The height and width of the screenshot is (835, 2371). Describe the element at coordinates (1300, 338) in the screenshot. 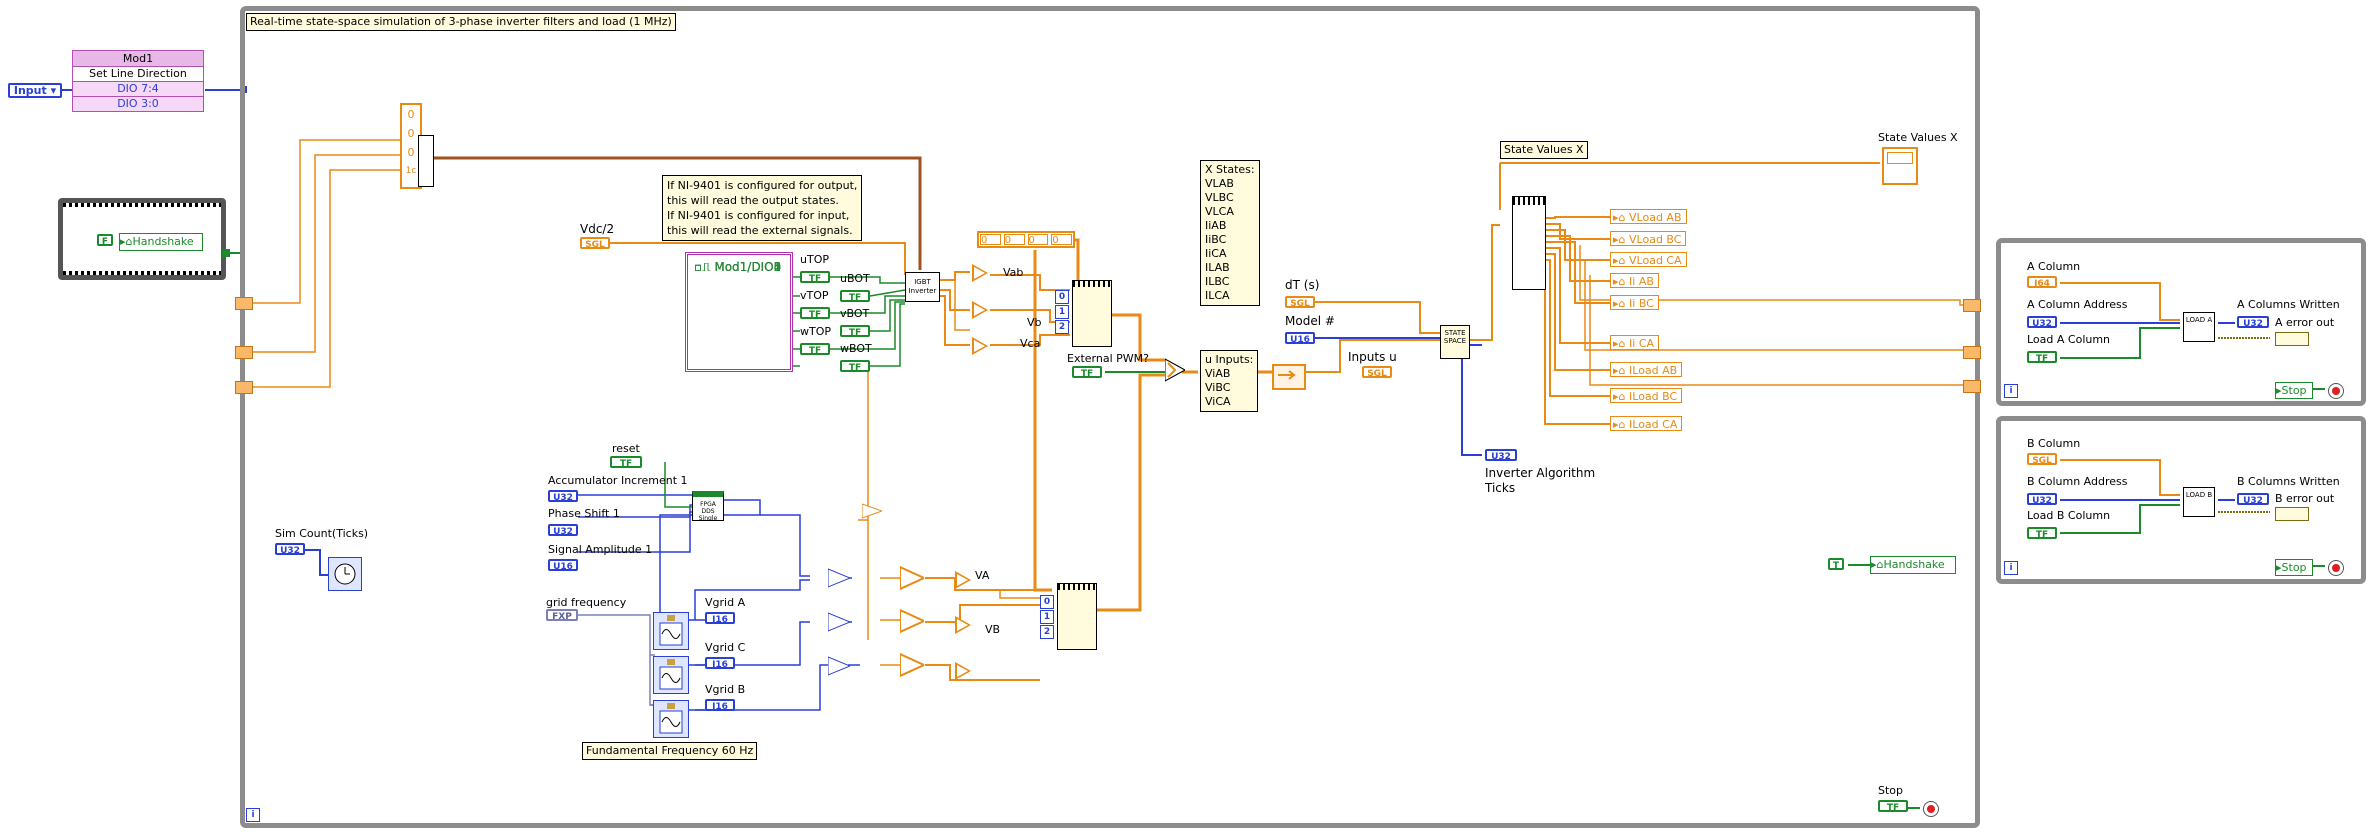

I see `model-control: U16` at that location.